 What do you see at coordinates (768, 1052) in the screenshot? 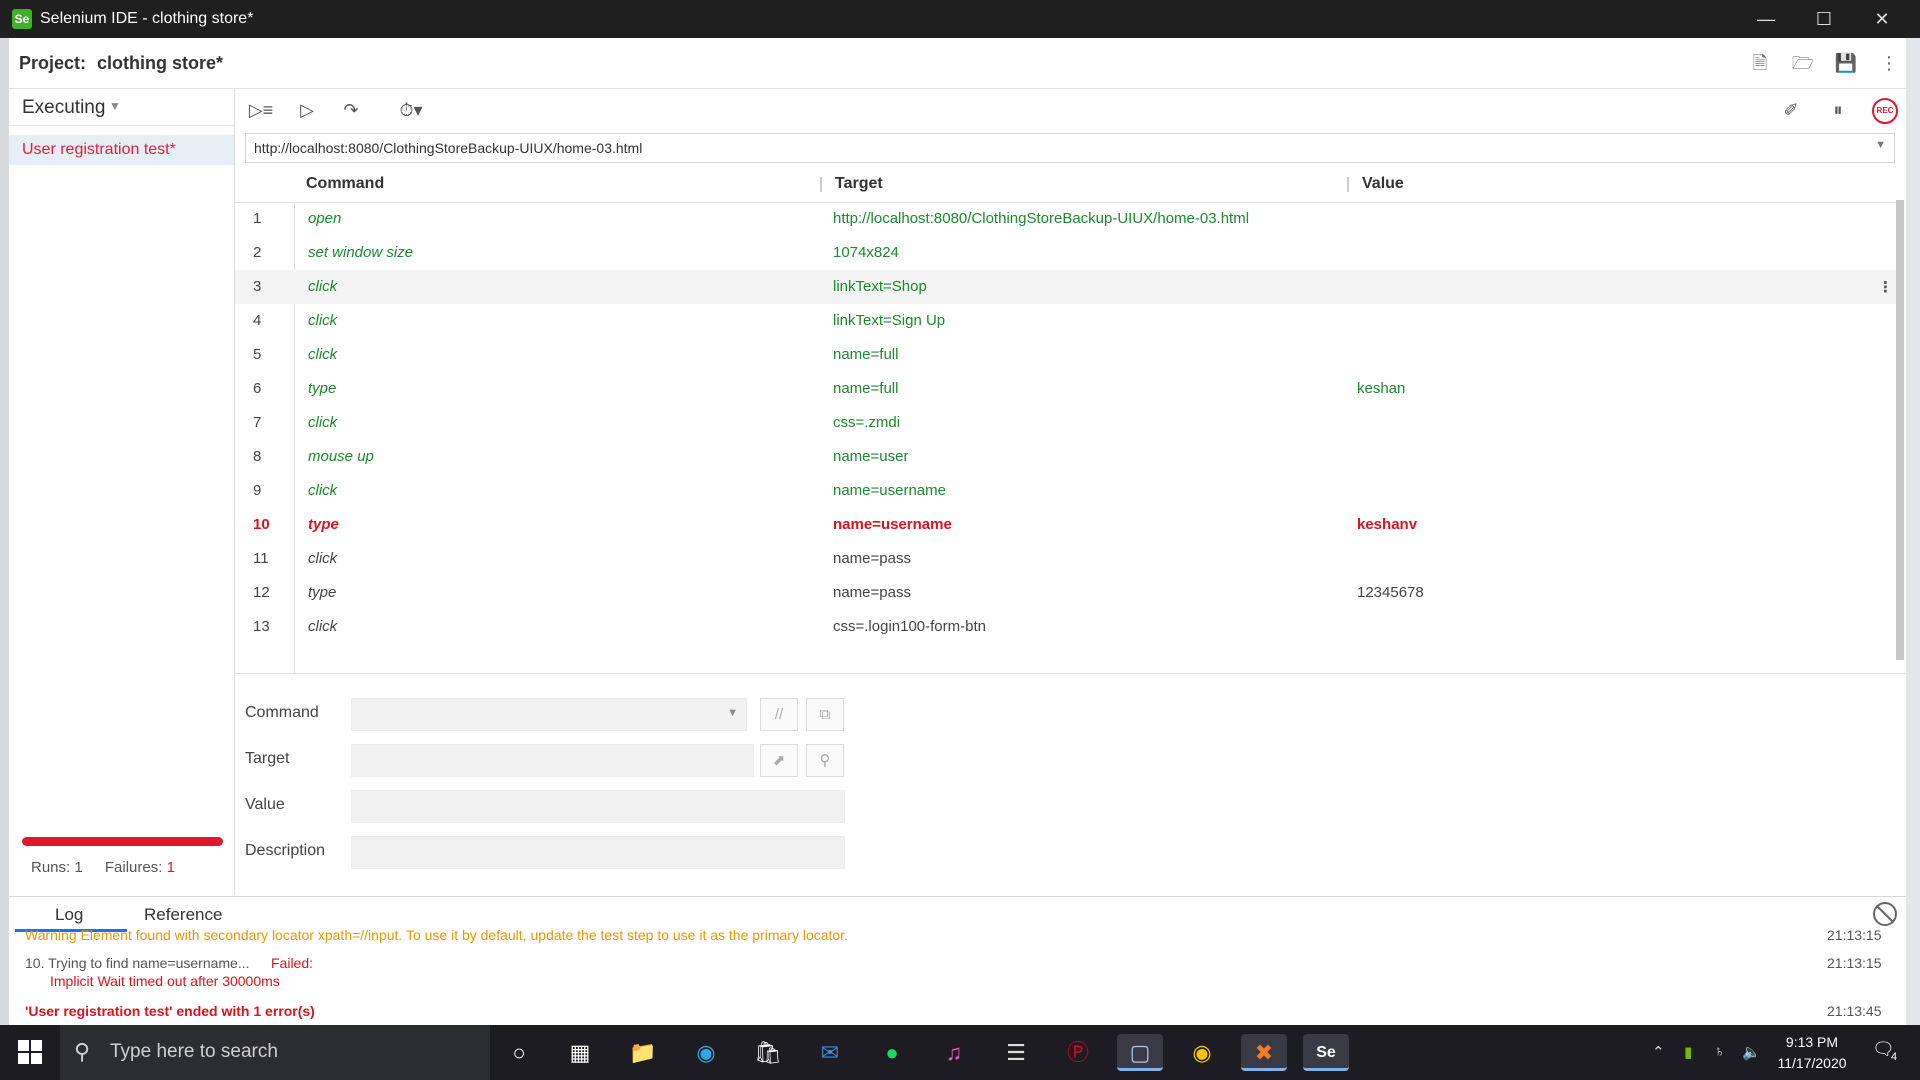
I see `store-icon: 🛍` at bounding box center [768, 1052].